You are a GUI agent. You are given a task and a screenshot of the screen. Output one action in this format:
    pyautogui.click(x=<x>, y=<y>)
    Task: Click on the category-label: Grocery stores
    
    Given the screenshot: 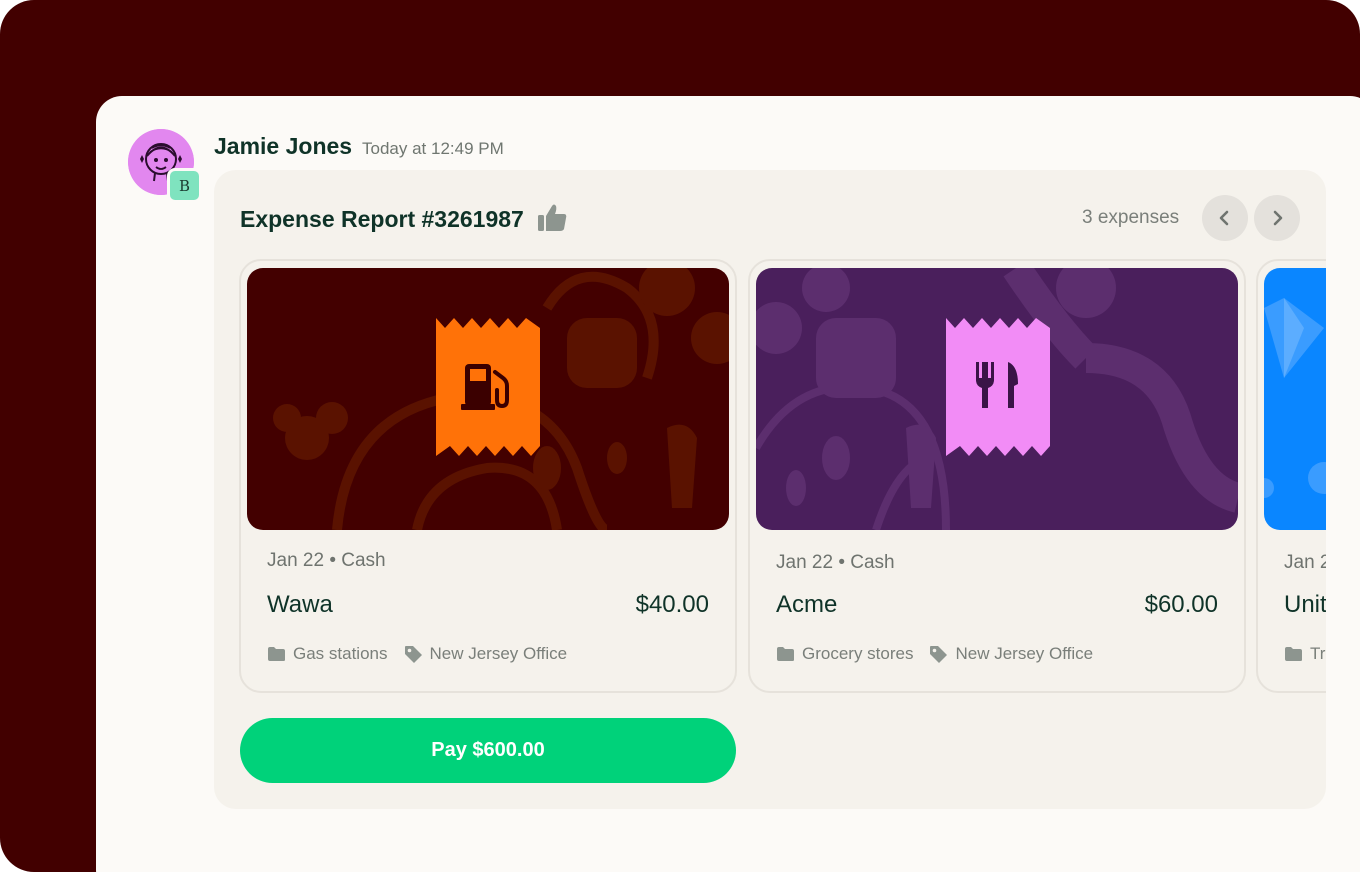 What is the action you would take?
    pyautogui.click(x=858, y=653)
    